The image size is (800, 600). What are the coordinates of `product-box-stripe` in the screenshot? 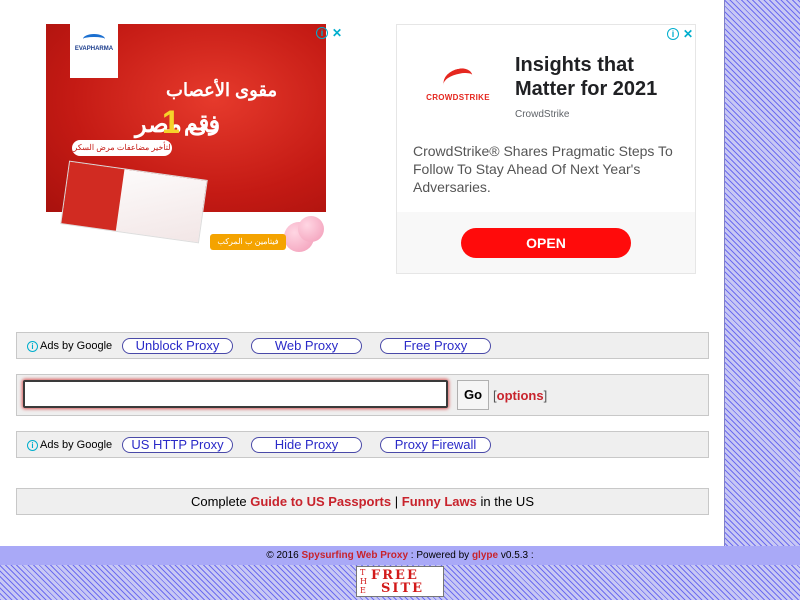 It's located at (93, 196).